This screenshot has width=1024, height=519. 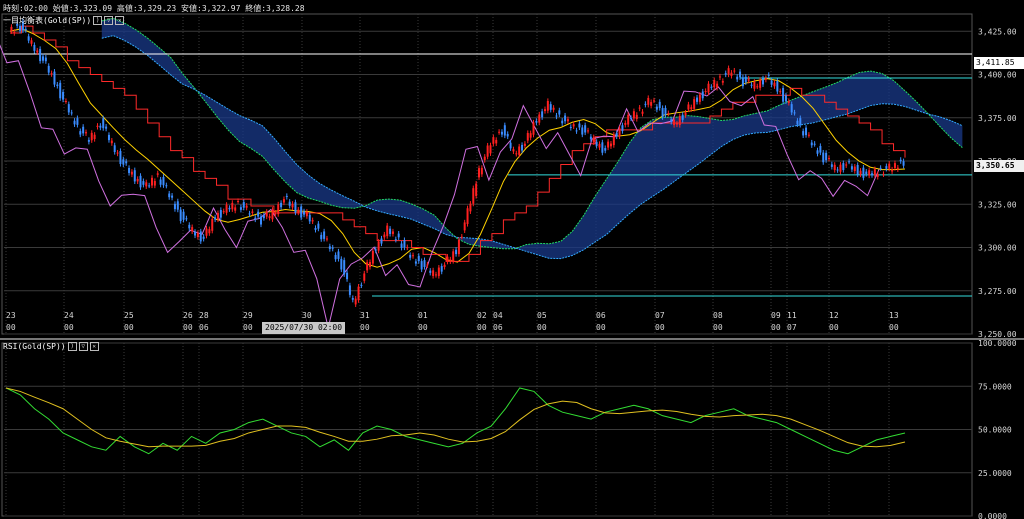 I want to click on level-label-white: 3,411.85, so click(x=999, y=63).